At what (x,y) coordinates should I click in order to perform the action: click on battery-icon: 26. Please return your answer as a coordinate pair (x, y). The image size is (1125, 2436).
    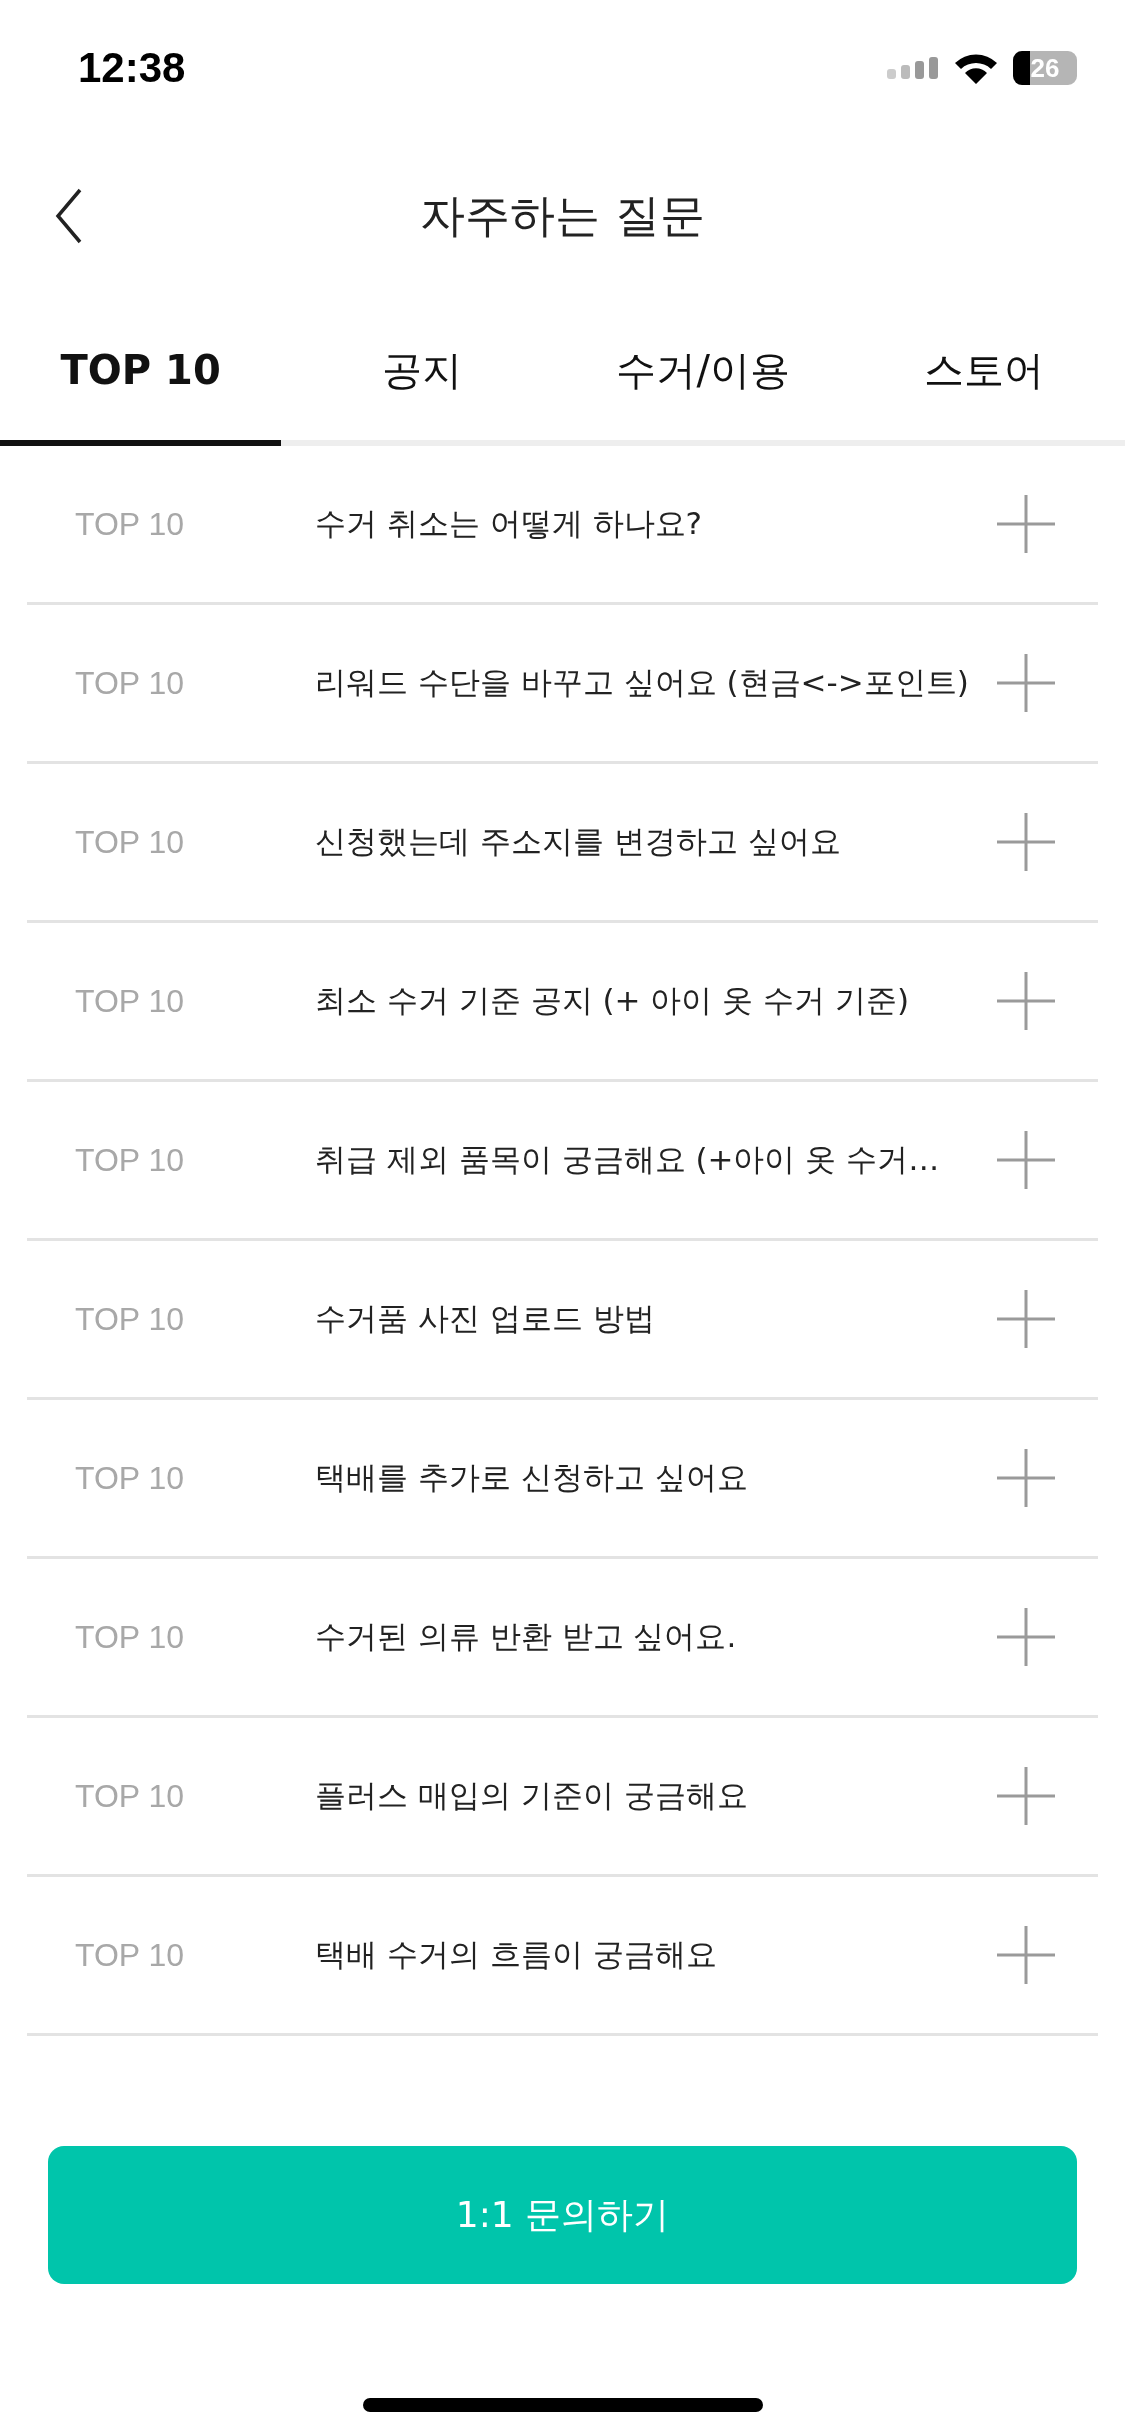
    Looking at the image, I should click on (1045, 68).